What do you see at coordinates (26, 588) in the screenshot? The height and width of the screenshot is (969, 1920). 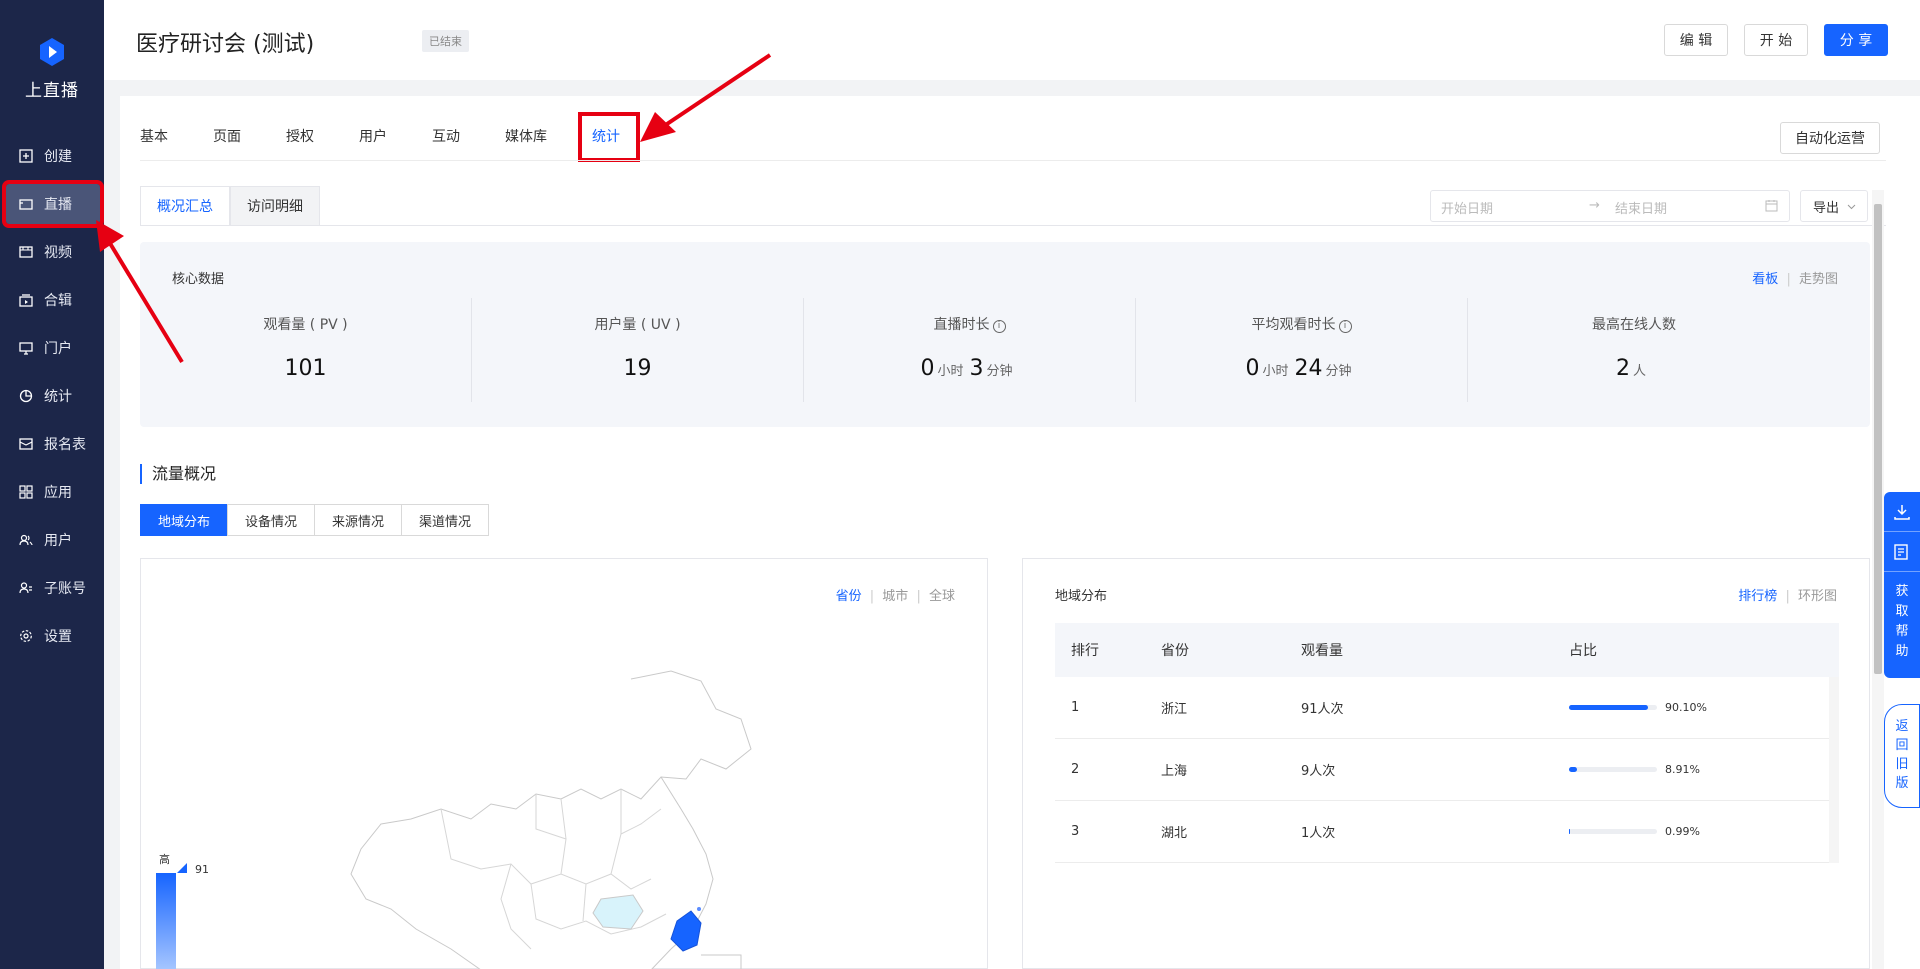 I see `sub-account-icon` at bounding box center [26, 588].